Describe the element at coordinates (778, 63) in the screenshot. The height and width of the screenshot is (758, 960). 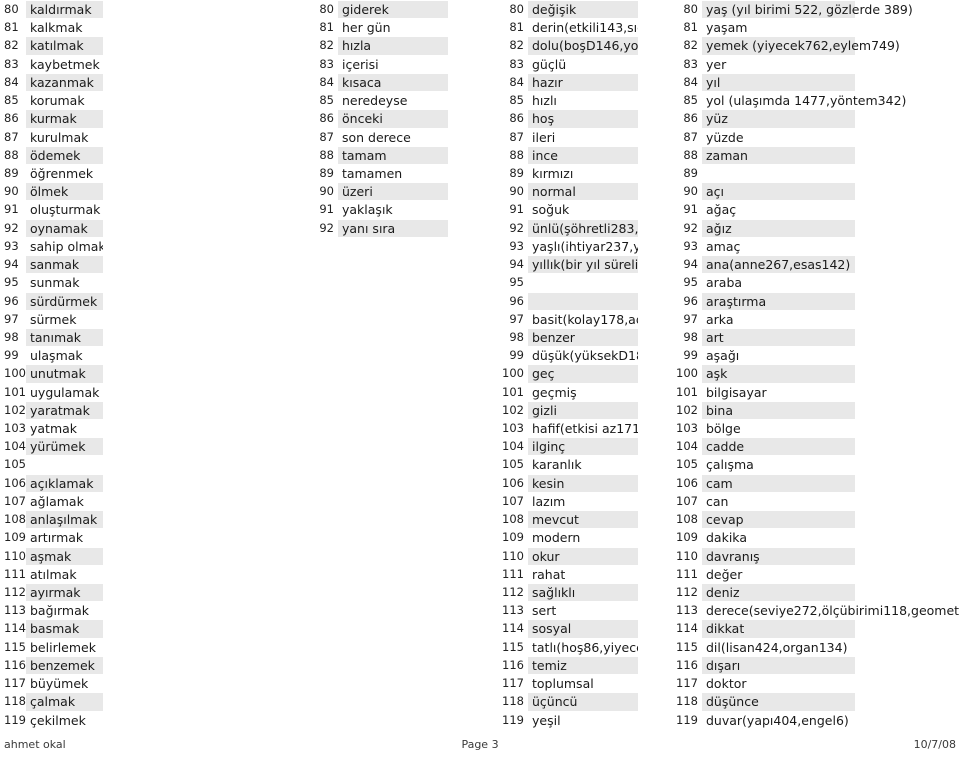
I see `word-cell: yer` at that location.